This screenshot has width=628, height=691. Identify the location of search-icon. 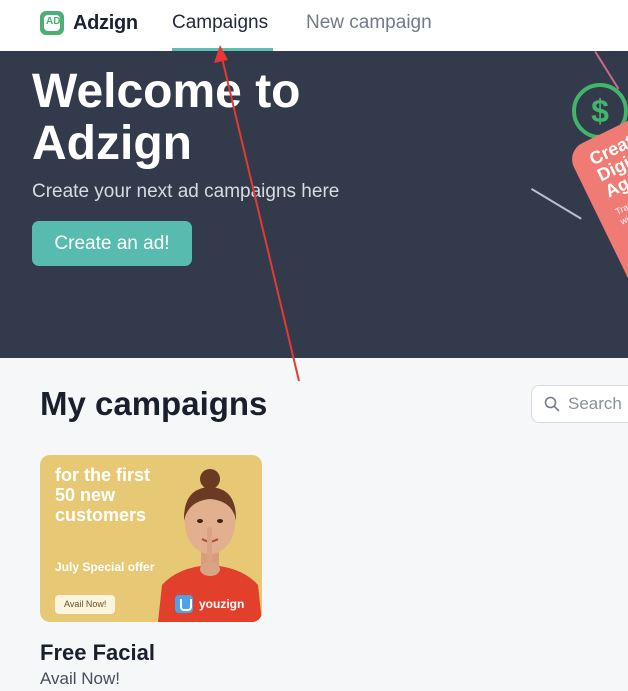
(552, 404).